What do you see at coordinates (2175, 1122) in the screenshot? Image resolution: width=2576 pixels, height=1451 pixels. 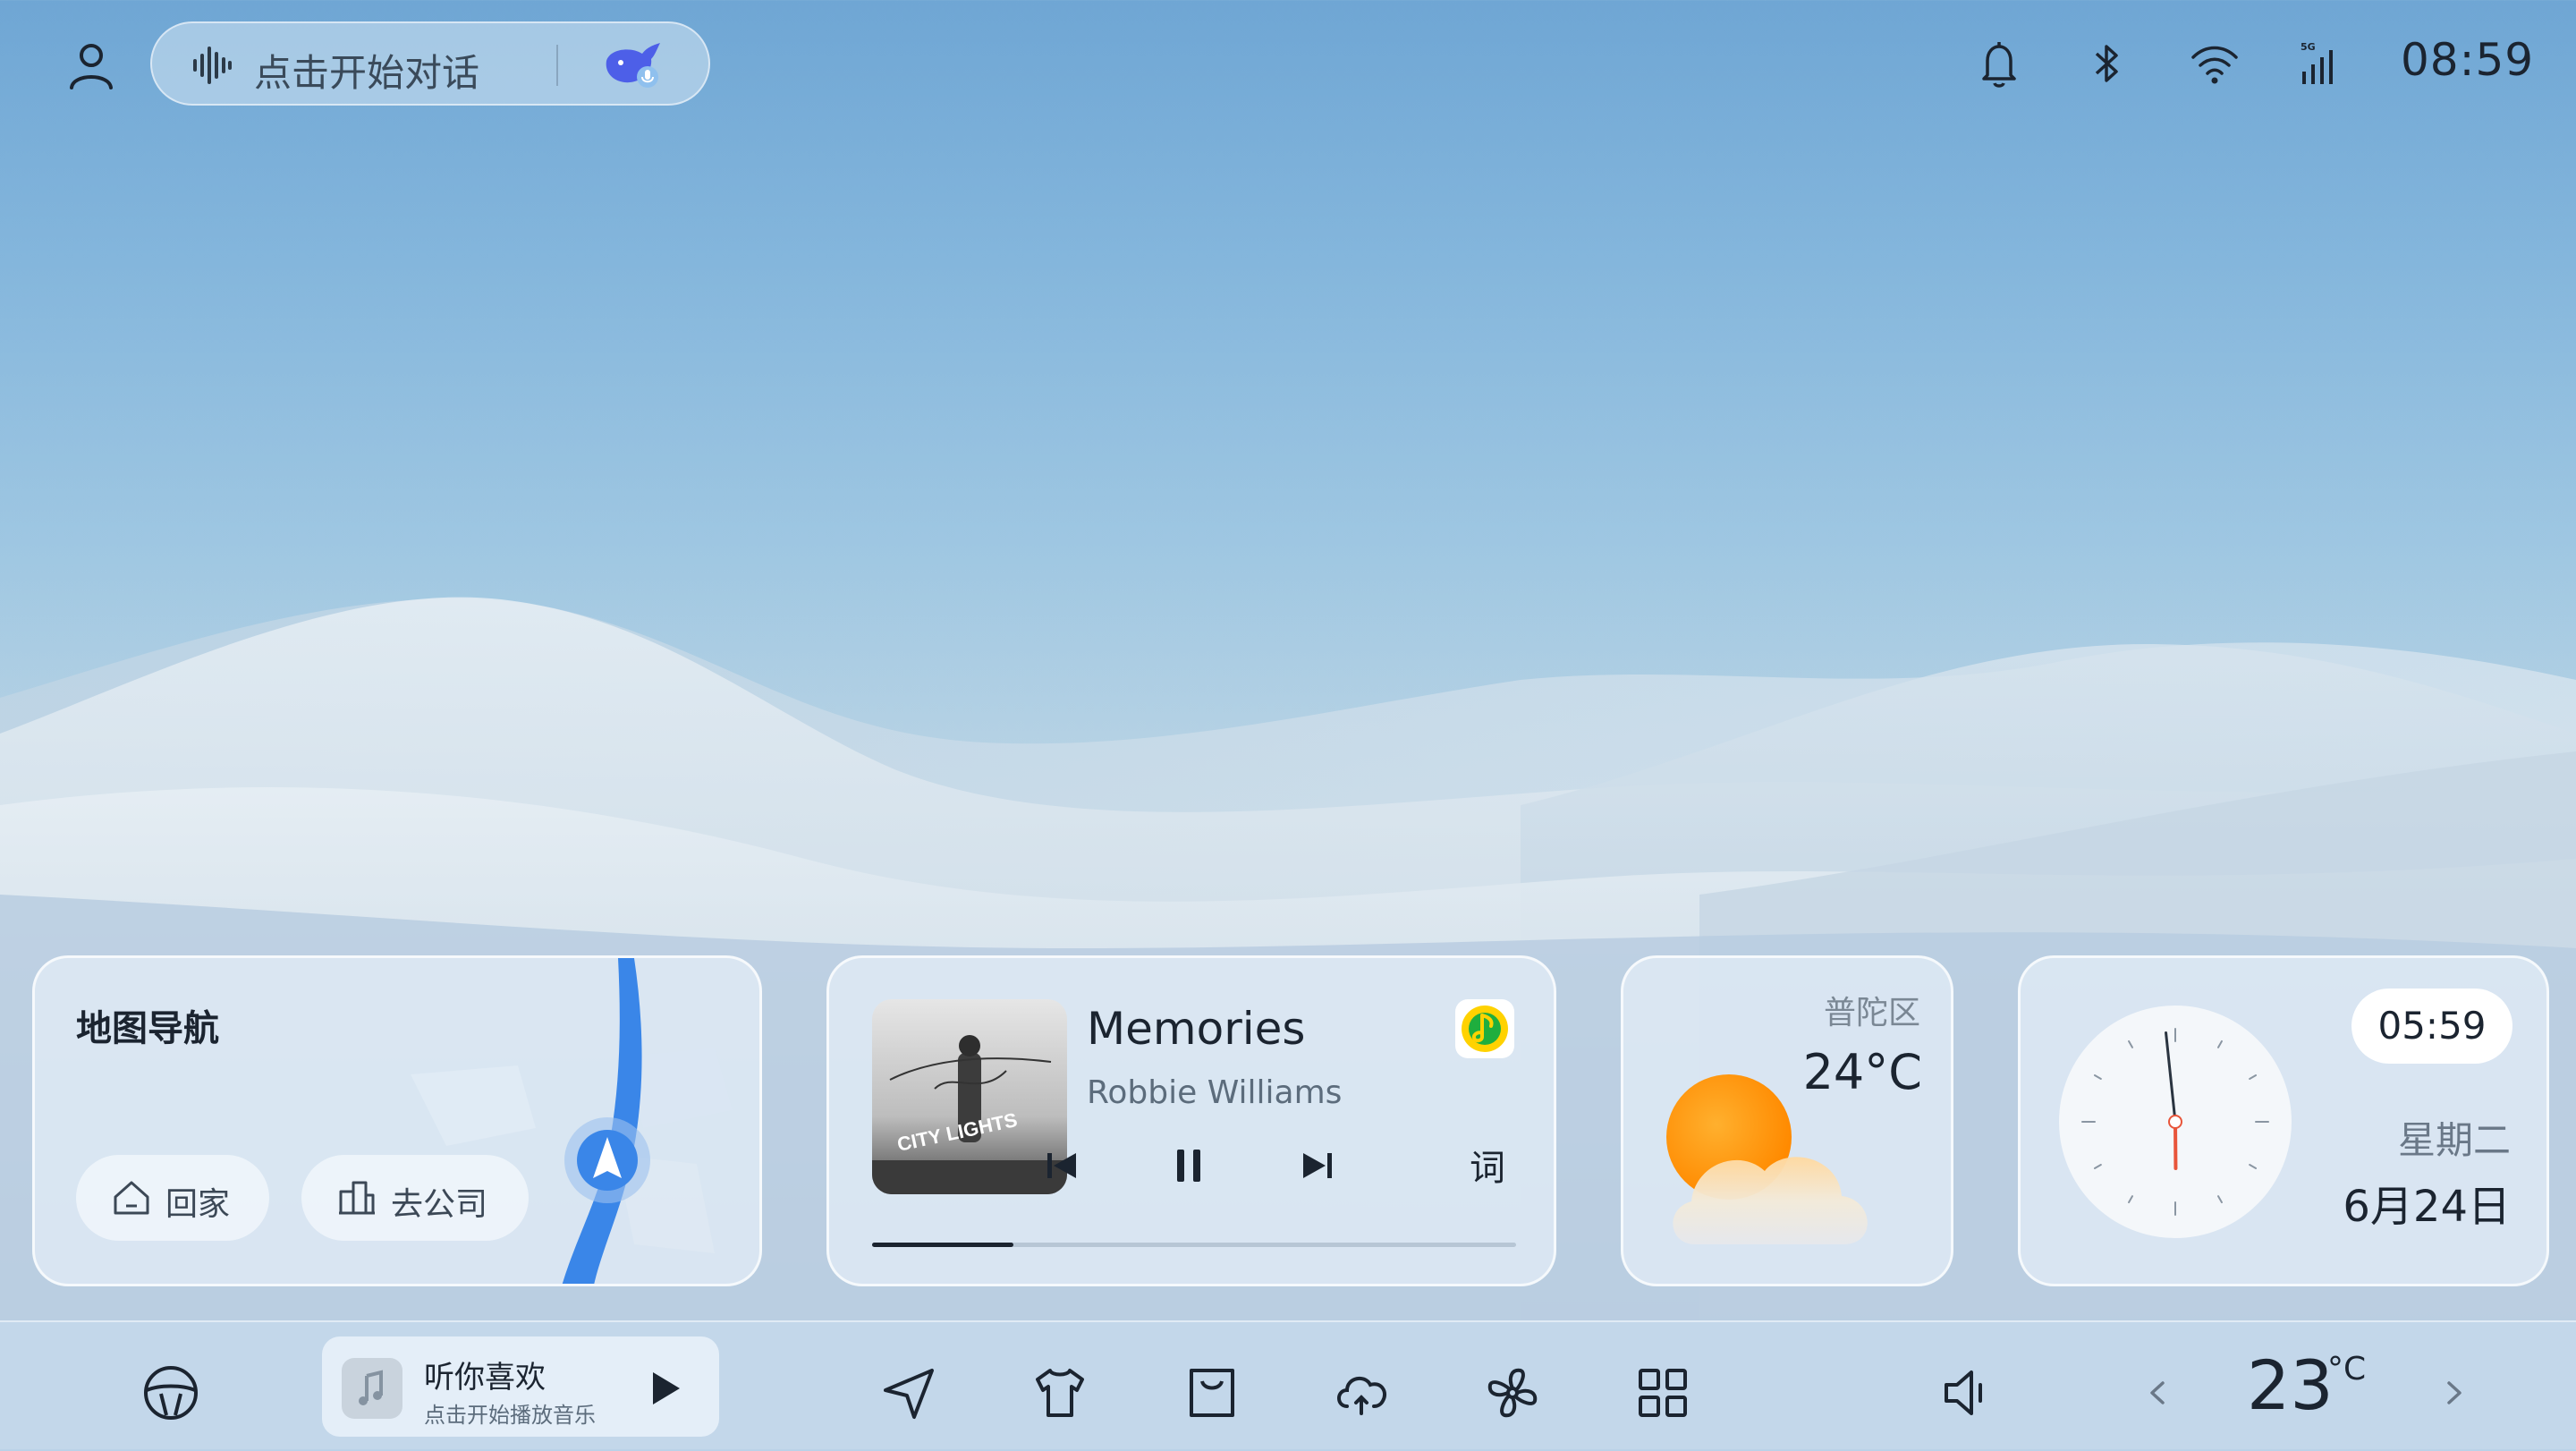 I see `analog-clock` at bounding box center [2175, 1122].